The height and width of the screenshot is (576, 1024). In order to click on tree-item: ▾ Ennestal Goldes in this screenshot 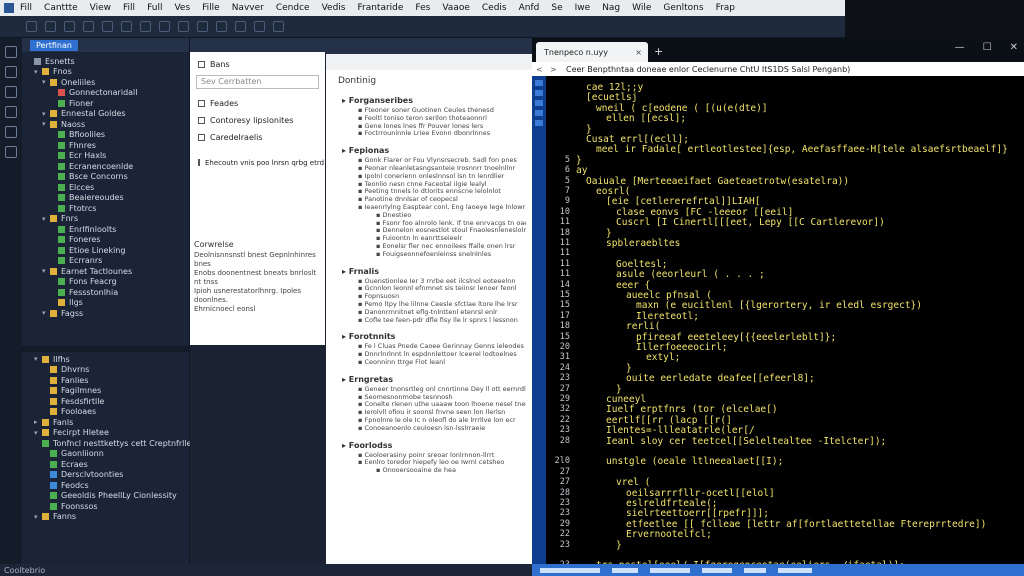, I will do `click(105, 114)`.